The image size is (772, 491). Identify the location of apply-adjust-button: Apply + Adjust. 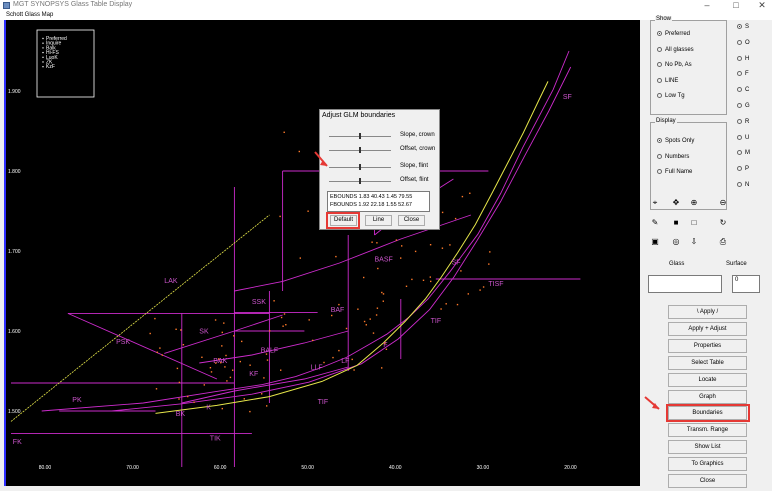
(707, 328).